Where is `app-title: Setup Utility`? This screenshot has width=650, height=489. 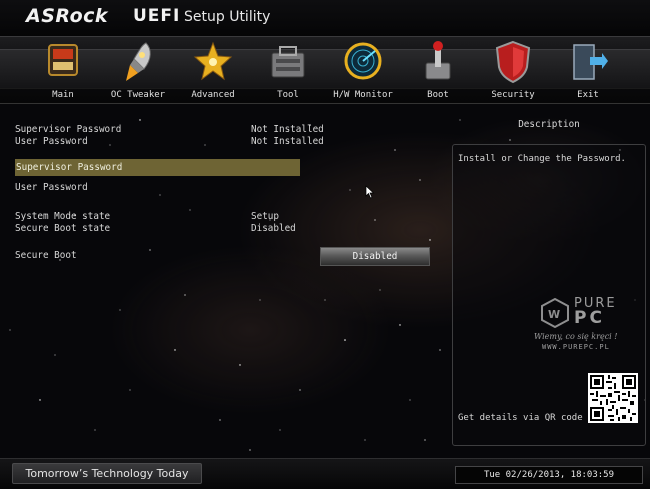 app-title: Setup Utility is located at coordinates (227, 17).